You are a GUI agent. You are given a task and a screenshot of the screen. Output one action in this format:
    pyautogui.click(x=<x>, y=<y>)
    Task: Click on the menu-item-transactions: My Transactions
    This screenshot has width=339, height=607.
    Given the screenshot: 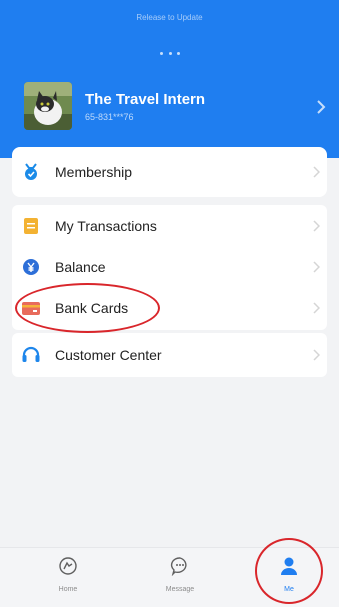 What is the action you would take?
    pyautogui.click(x=169, y=226)
    